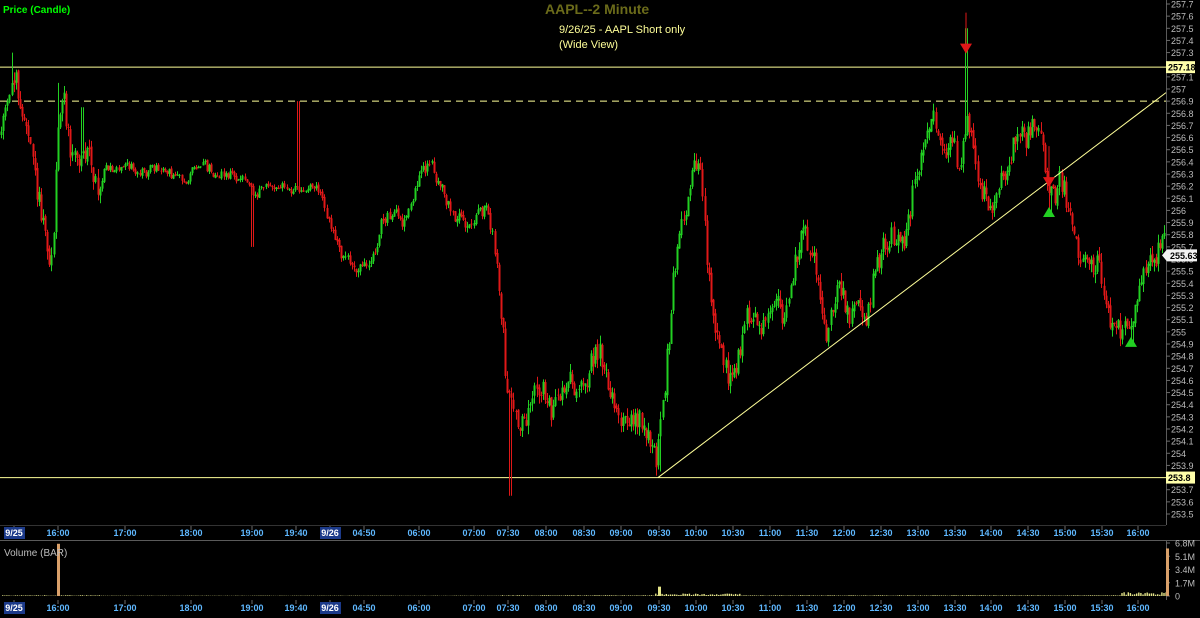 The height and width of the screenshot is (618, 1200). What do you see at coordinates (1182, 345) in the screenshot?
I see `y-tick-label: 254.9` at bounding box center [1182, 345].